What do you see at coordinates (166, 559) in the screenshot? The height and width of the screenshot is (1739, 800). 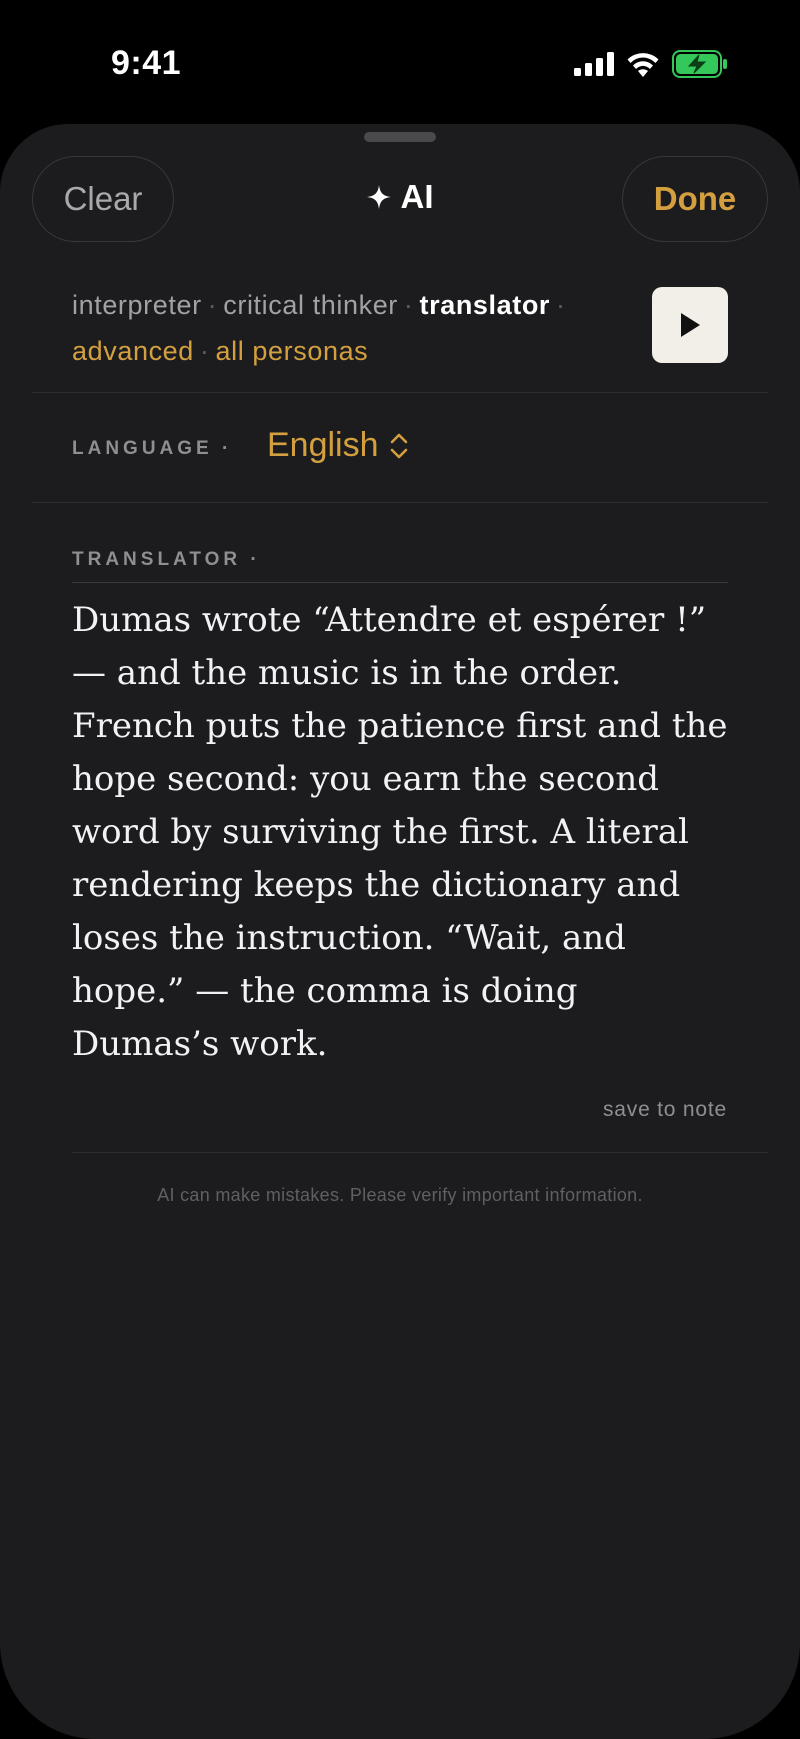 I see `translator-section-label: TRANSLATOR ·` at bounding box center [166, 559].